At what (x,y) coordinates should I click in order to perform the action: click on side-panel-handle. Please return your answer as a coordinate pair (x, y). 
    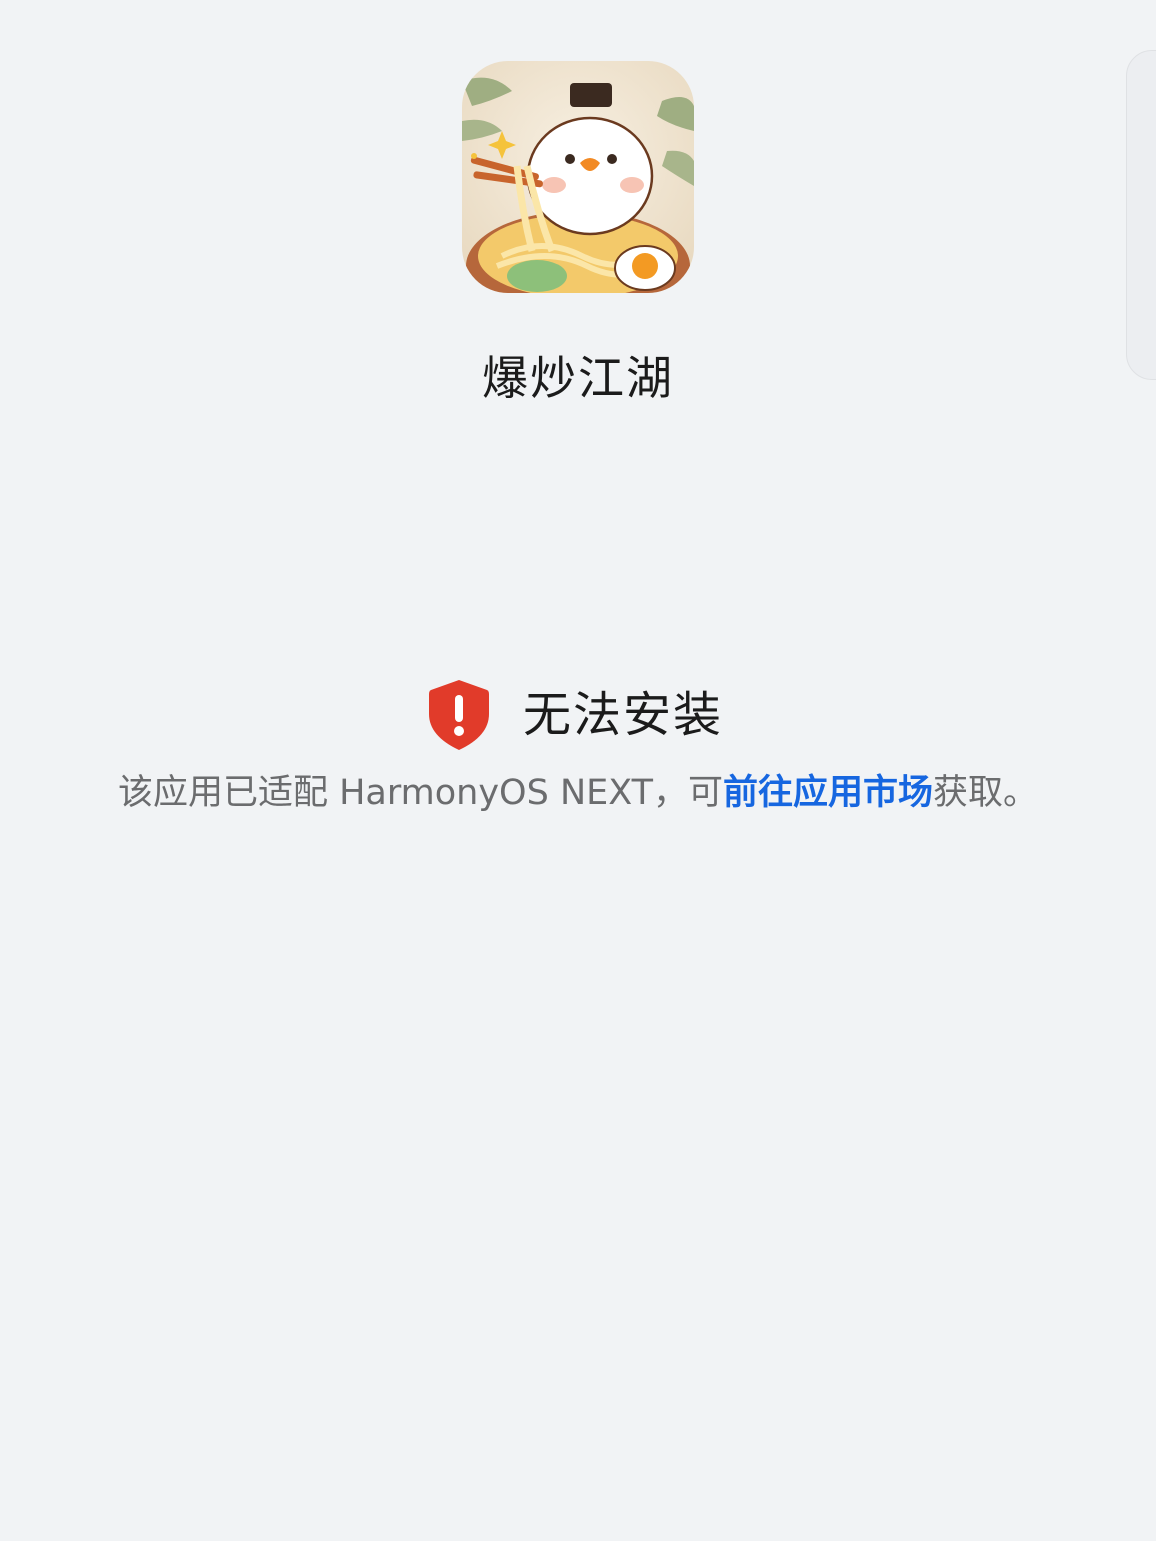
    Looking at the image, I should click on (1141, 215).